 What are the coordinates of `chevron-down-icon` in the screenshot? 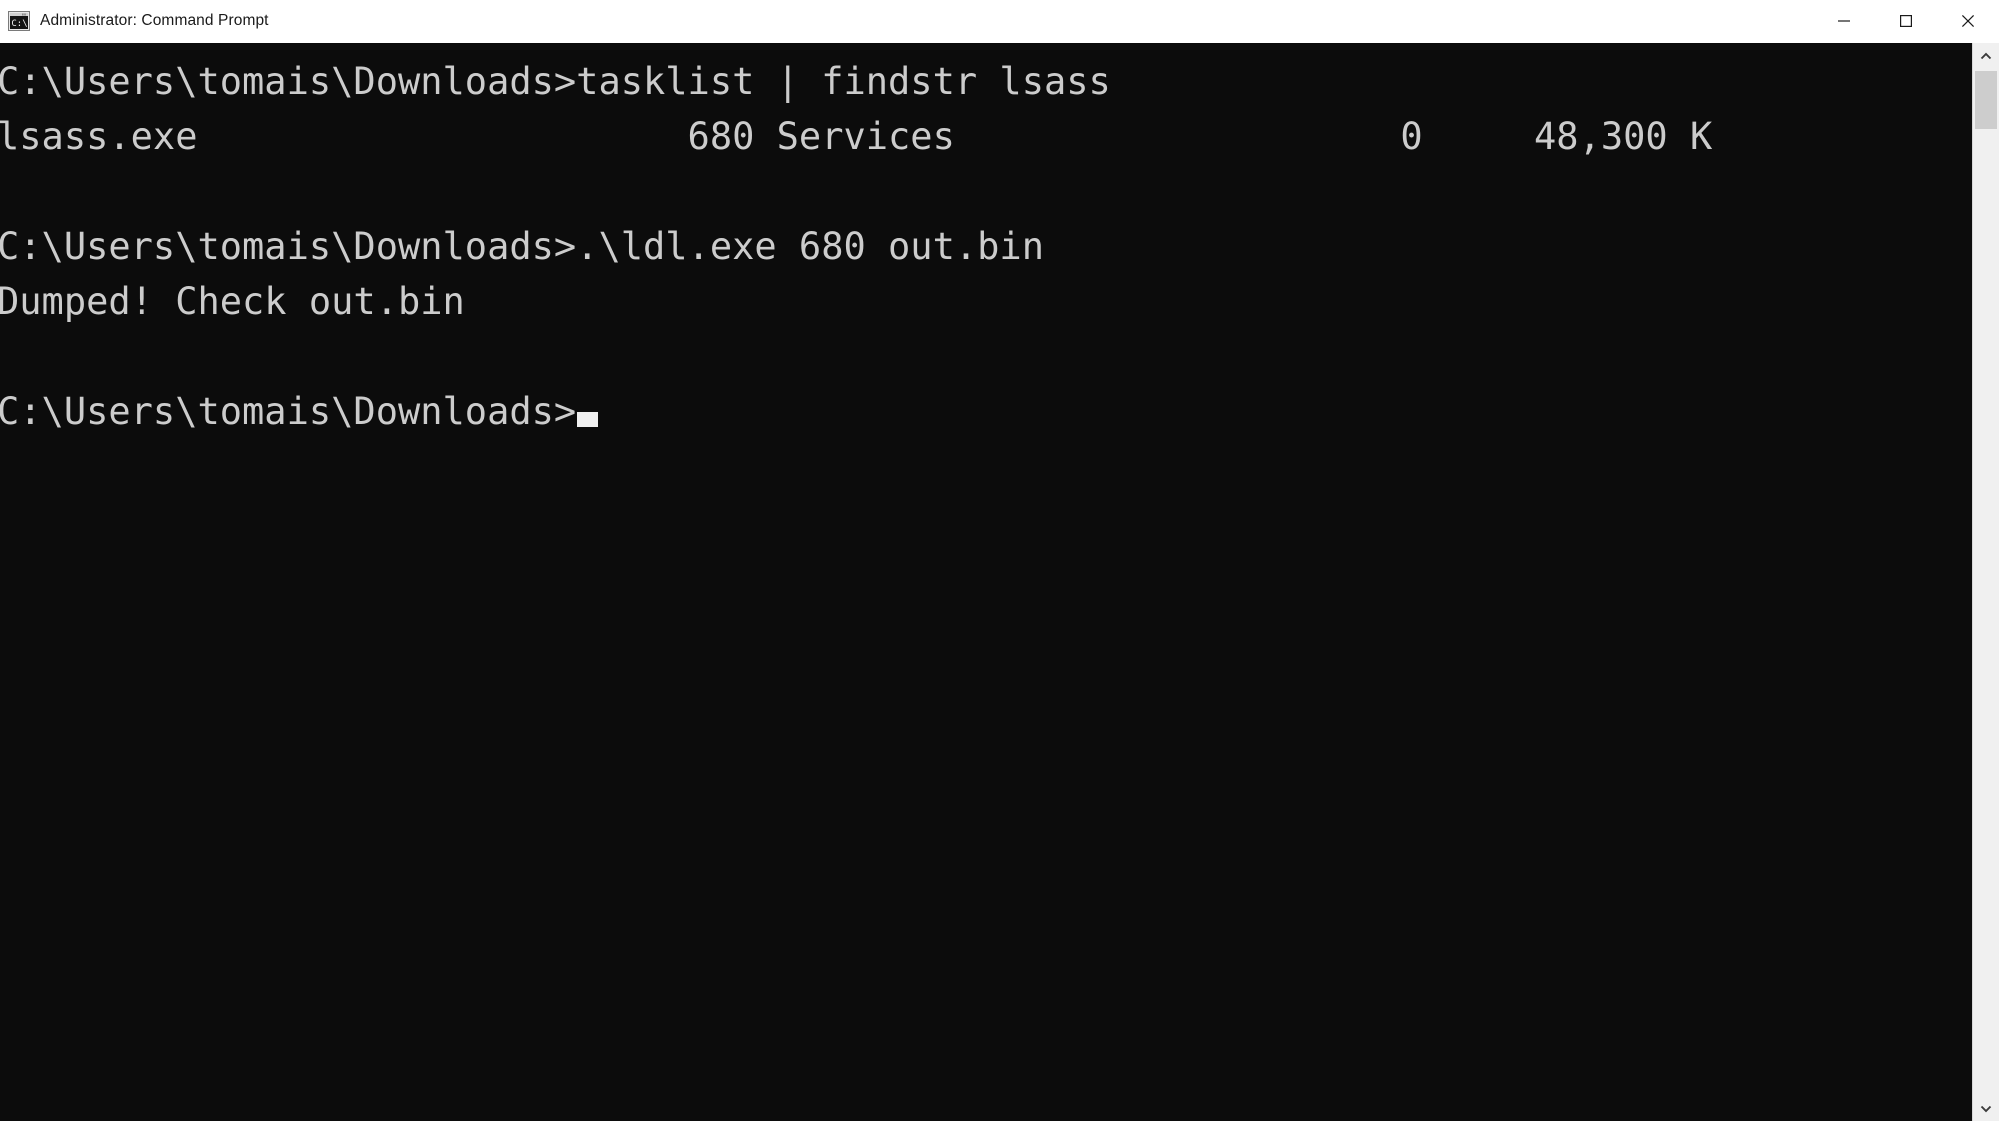 It's located at (1986, 1108).